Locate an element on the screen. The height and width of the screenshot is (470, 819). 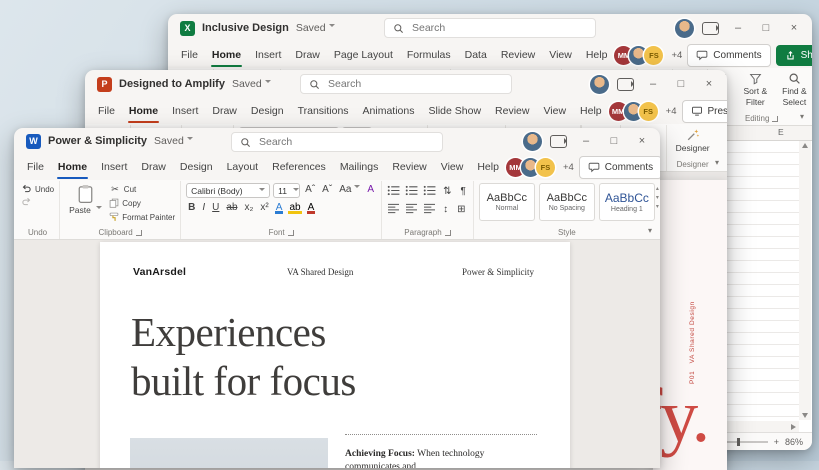
numbering-icon is located at coordinates (411, 190).